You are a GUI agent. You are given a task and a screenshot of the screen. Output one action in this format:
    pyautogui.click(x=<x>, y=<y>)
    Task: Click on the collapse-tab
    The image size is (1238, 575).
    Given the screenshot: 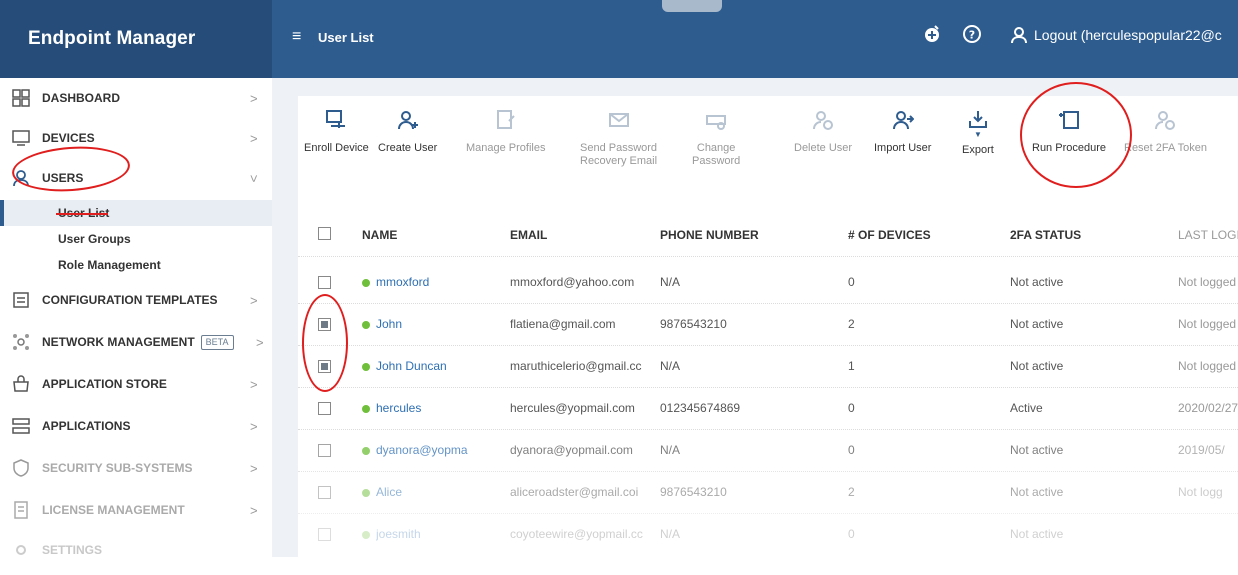 What is the action you would take?
    pyautogui.click(x=692, y=6)
    